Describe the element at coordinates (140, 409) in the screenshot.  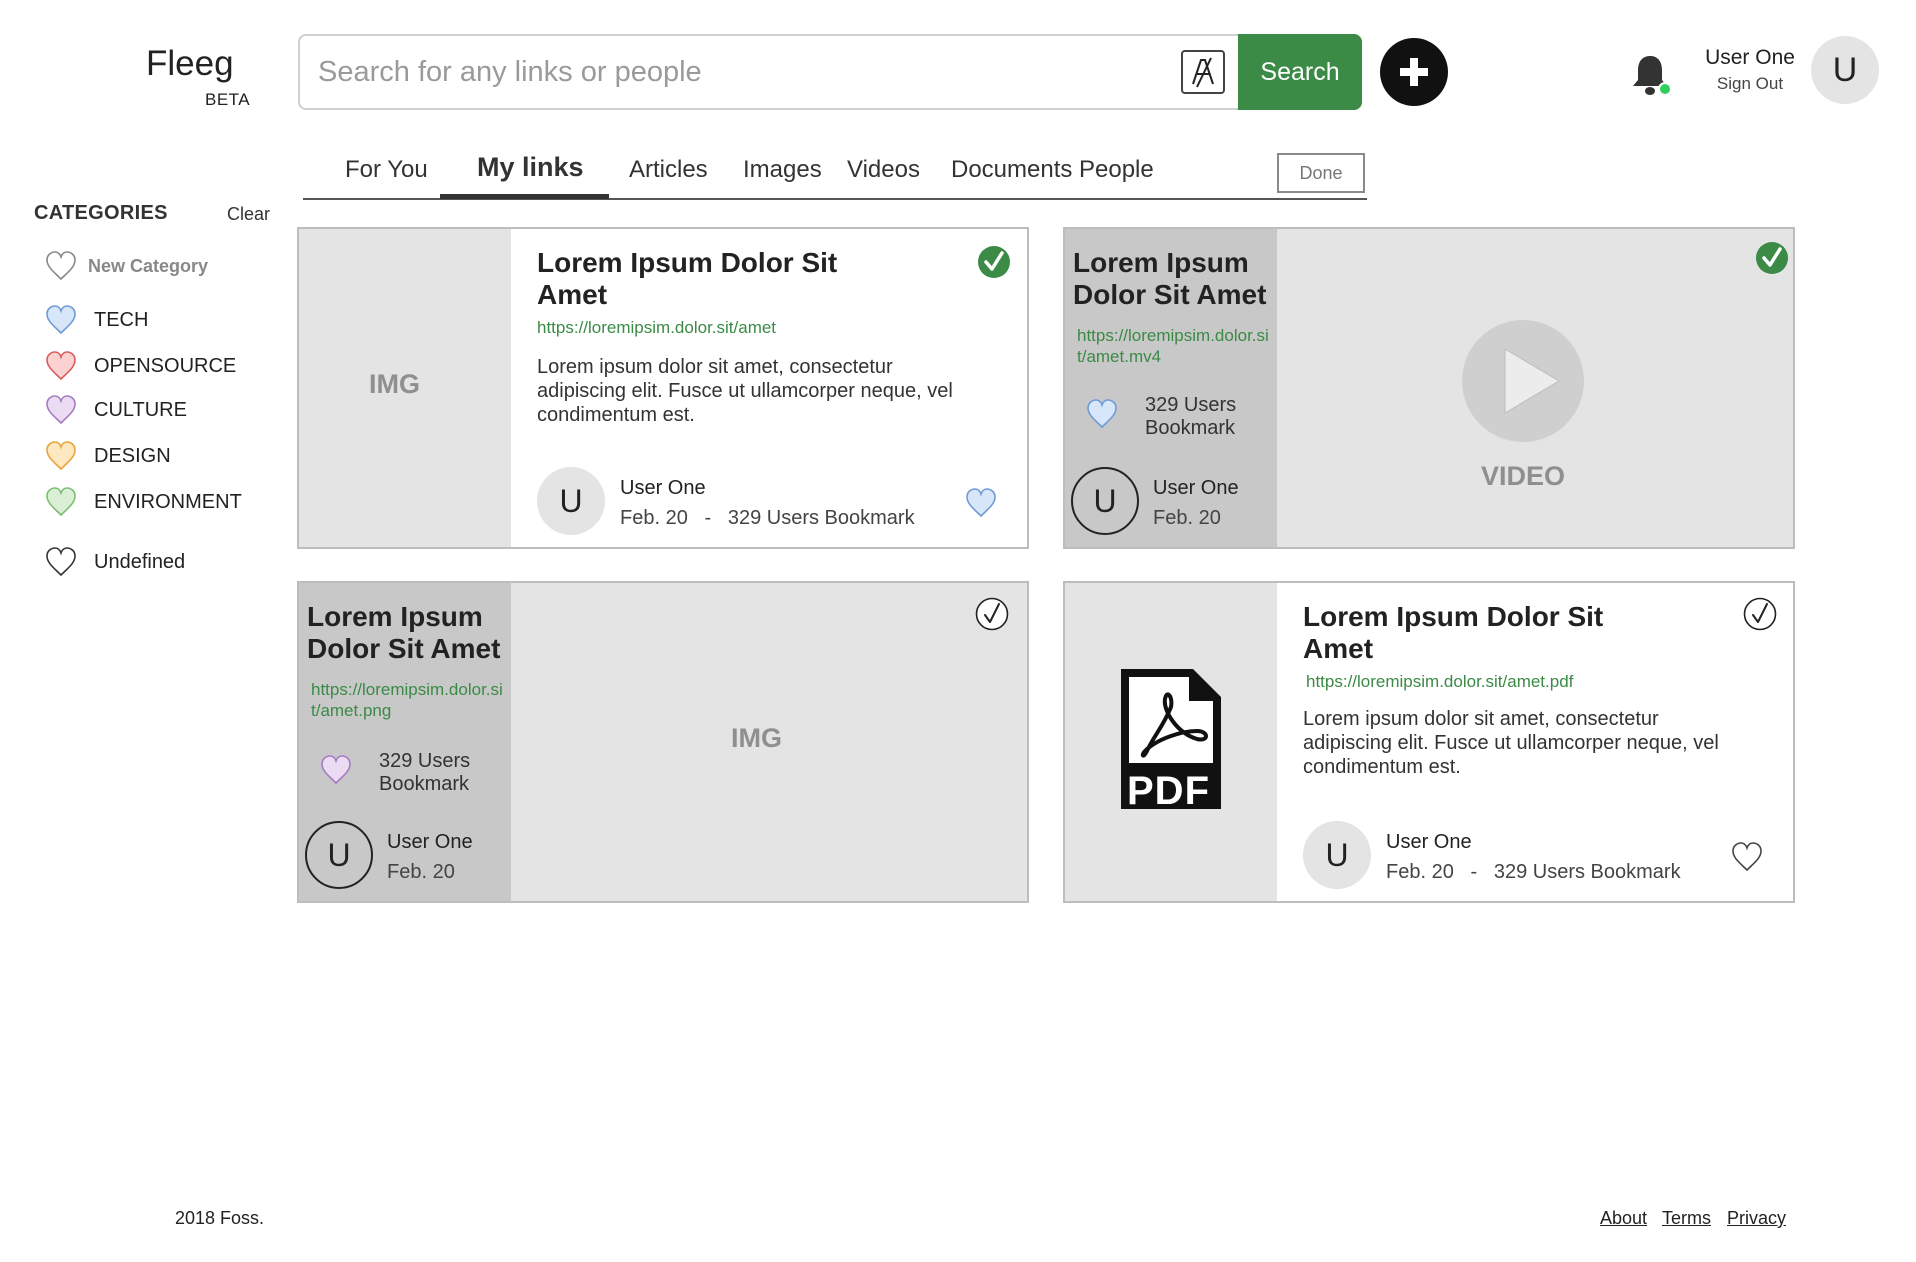
I see `category-label: CULTURE` at that location.